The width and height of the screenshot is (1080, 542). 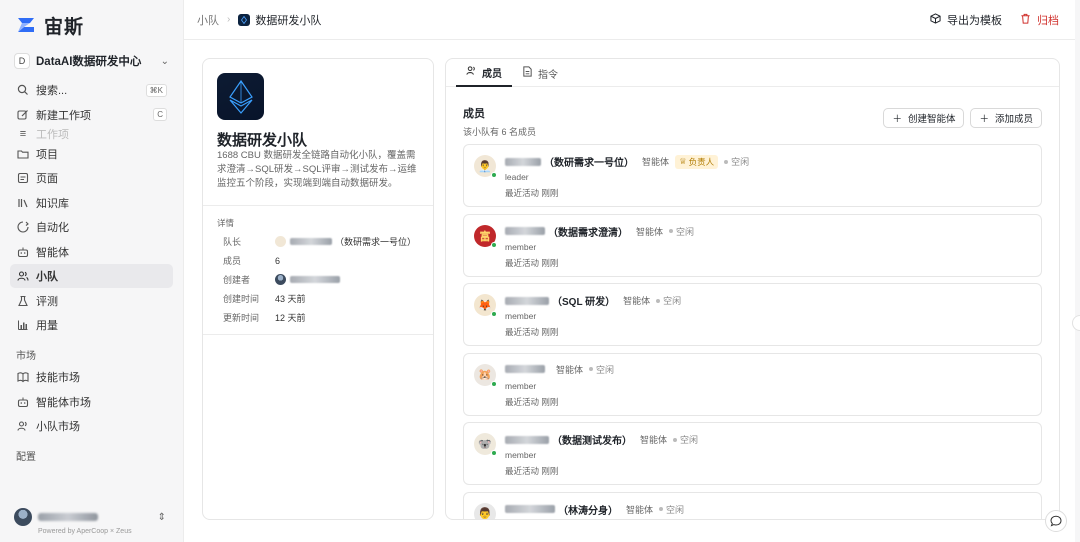 I want to click on member-card: 🐹 智能体 空闲 member 最近活动 刚刚, so click(x=752, y=384).